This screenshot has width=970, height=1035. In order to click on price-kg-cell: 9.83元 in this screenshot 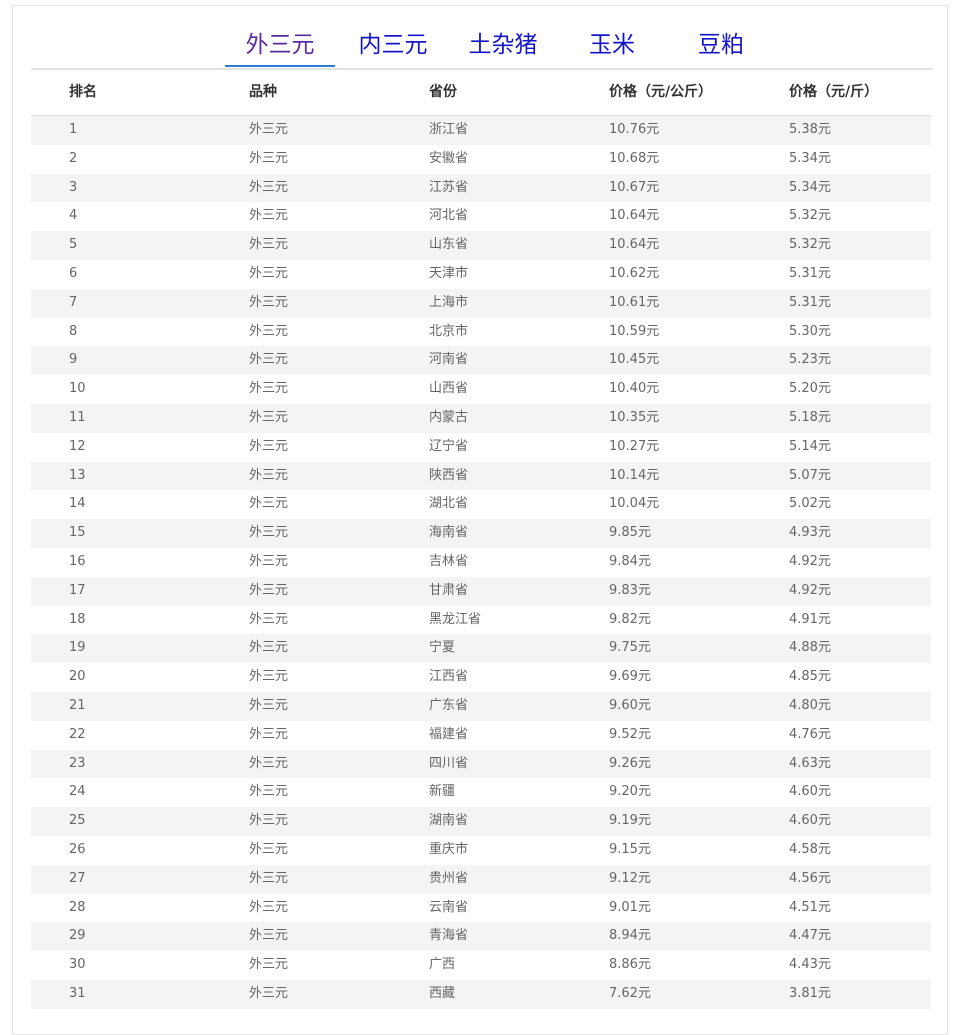, I will do `click(630, 590)`.